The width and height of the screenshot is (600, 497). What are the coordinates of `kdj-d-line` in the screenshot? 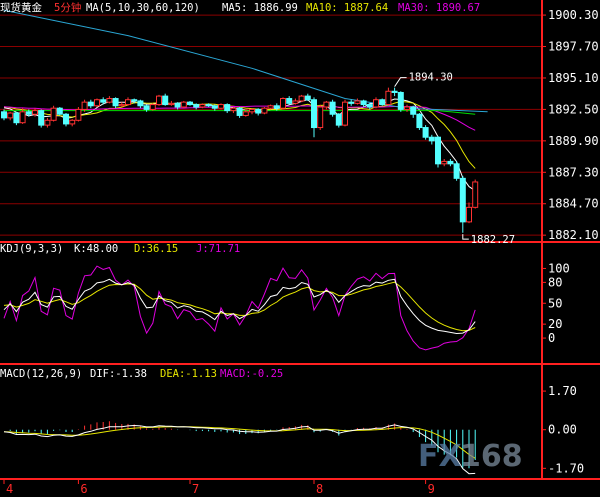 It's located at (239, 306).